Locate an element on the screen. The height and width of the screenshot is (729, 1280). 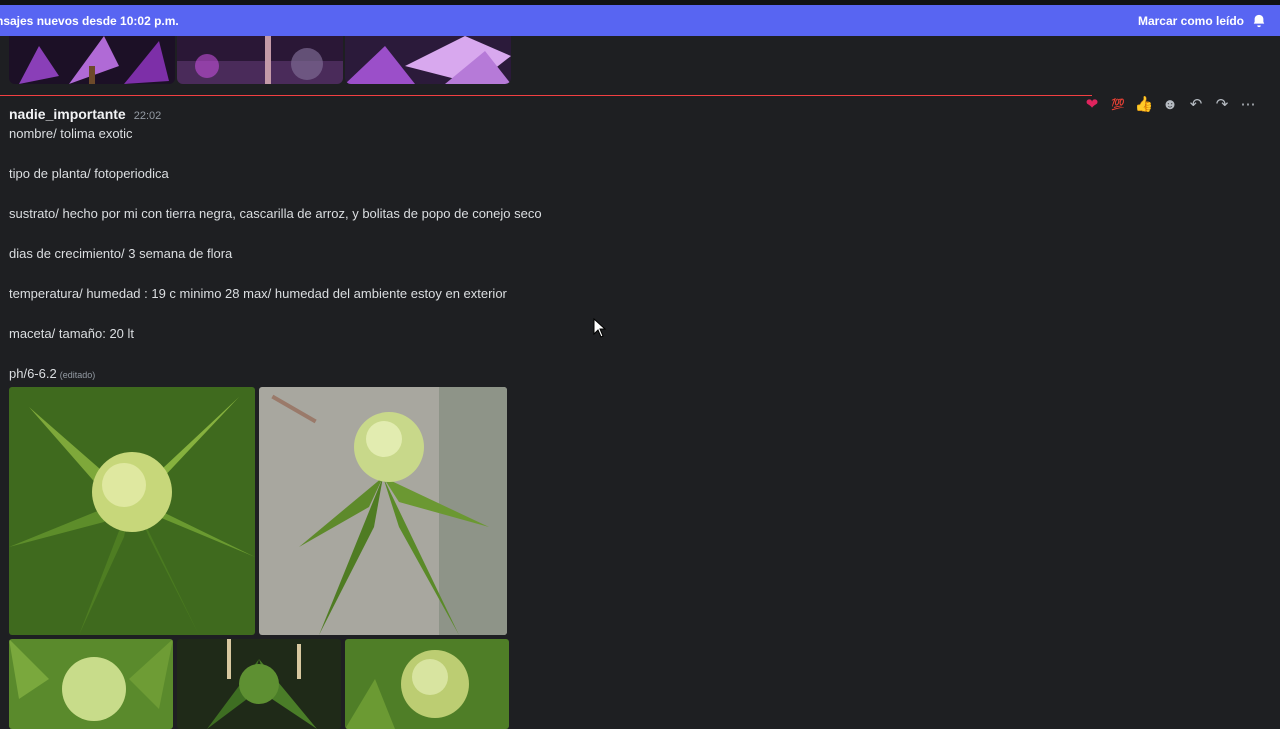
message-line-last: ph/6-6.2 (editado) is located at coordinates (359, 374).